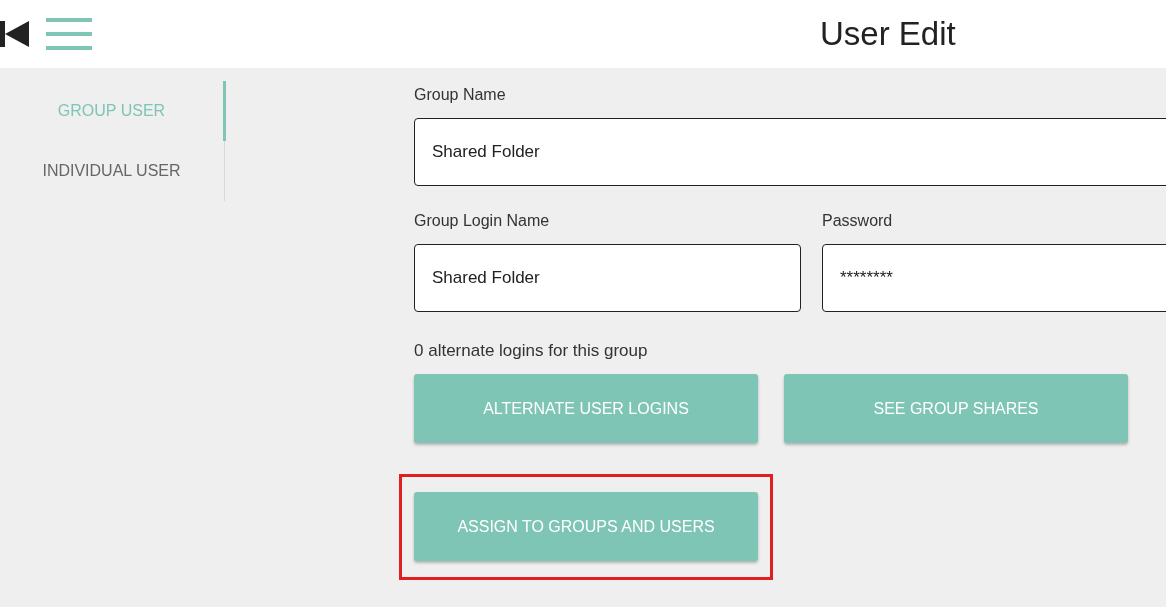 Image resolution: width=1166 pixels, height=607 pixels. I want to click on field-label: Password, so click(858, 221).